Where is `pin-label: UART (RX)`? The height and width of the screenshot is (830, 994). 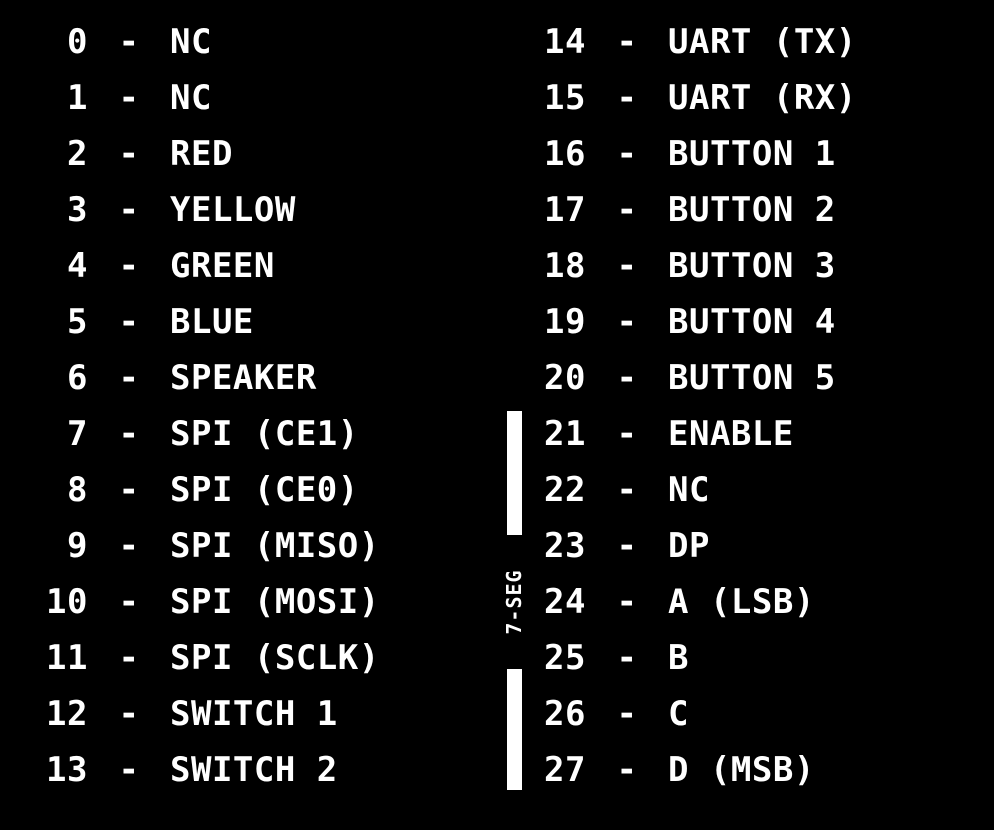 pin-label: UART (RX) is located at coordinates (762, 98).